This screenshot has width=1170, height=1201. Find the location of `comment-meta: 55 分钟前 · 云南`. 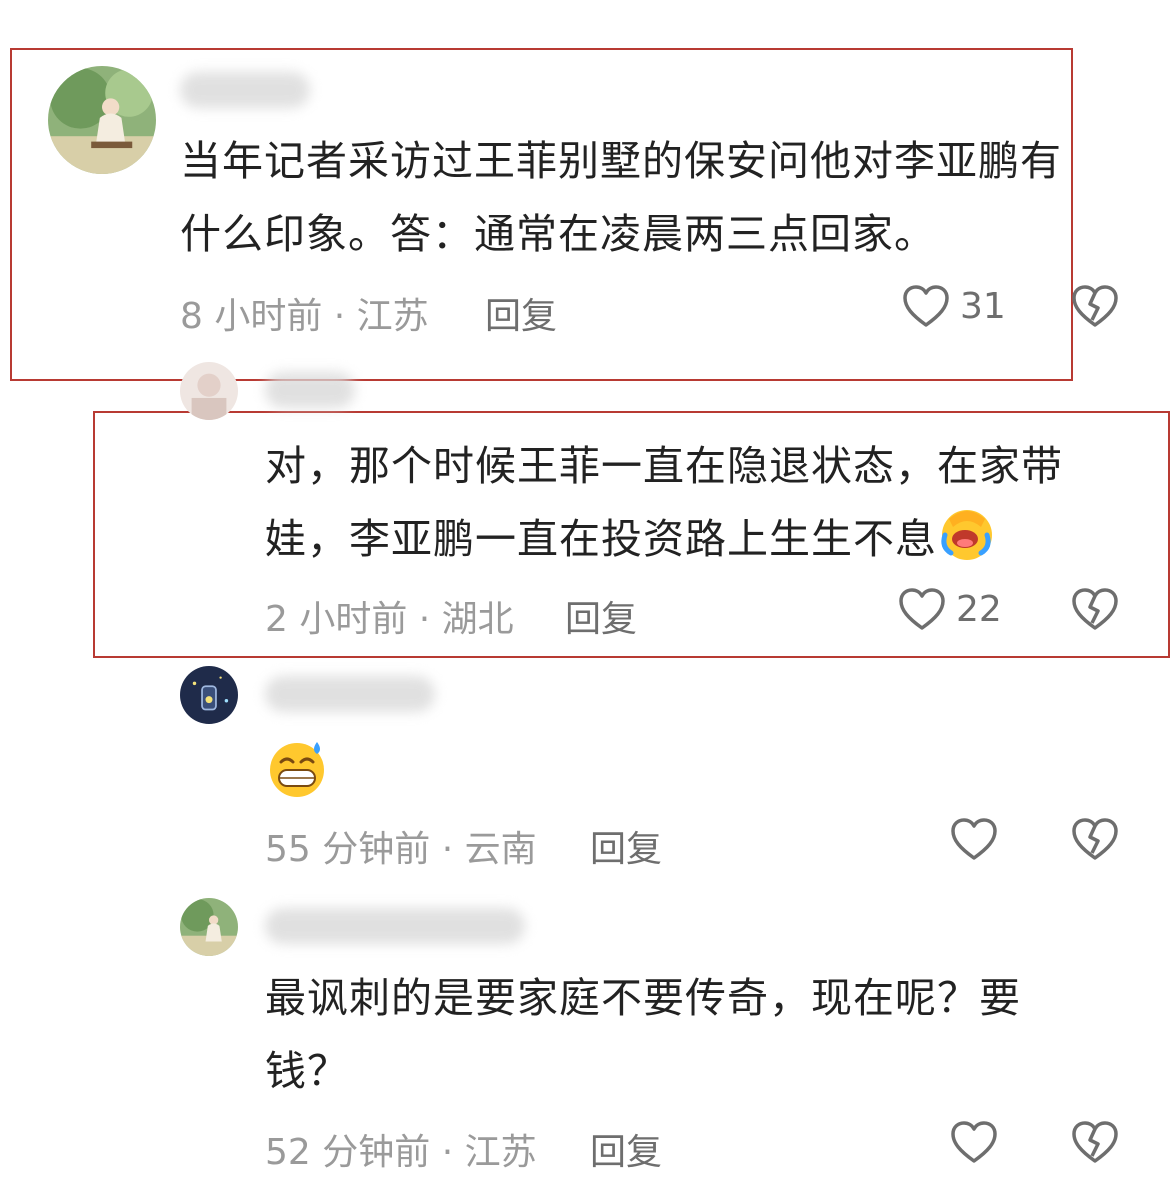

comment-meta: 55 分钟前 · 云南 is located at coordinates (401, 849).